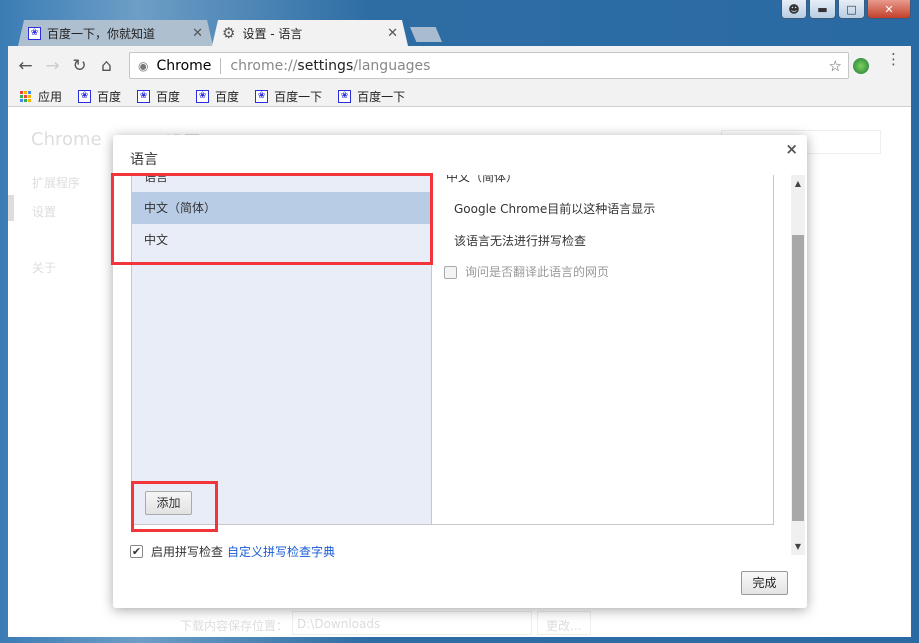  I want to click on bookmark-label: 应用, so click(50, 96).